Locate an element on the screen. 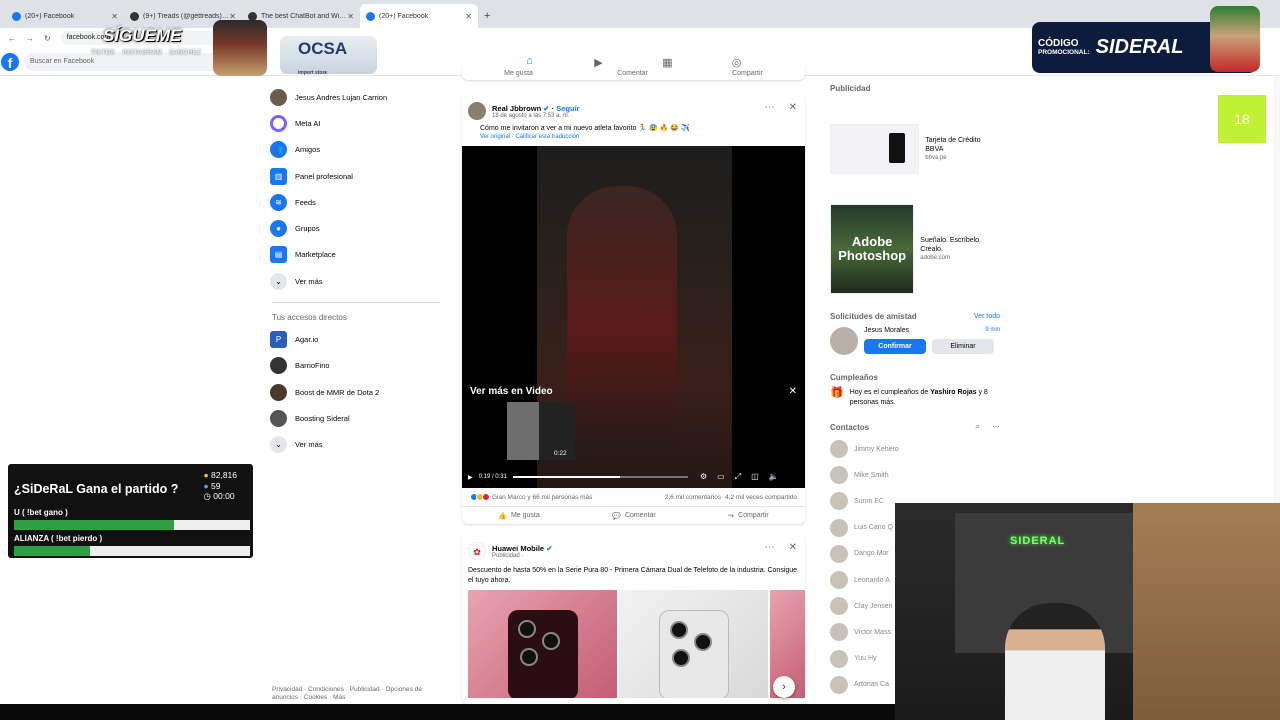 The image size is (1280, 720). comments-count: 2,6 mil comentarios is located at coordinates (693, 497).